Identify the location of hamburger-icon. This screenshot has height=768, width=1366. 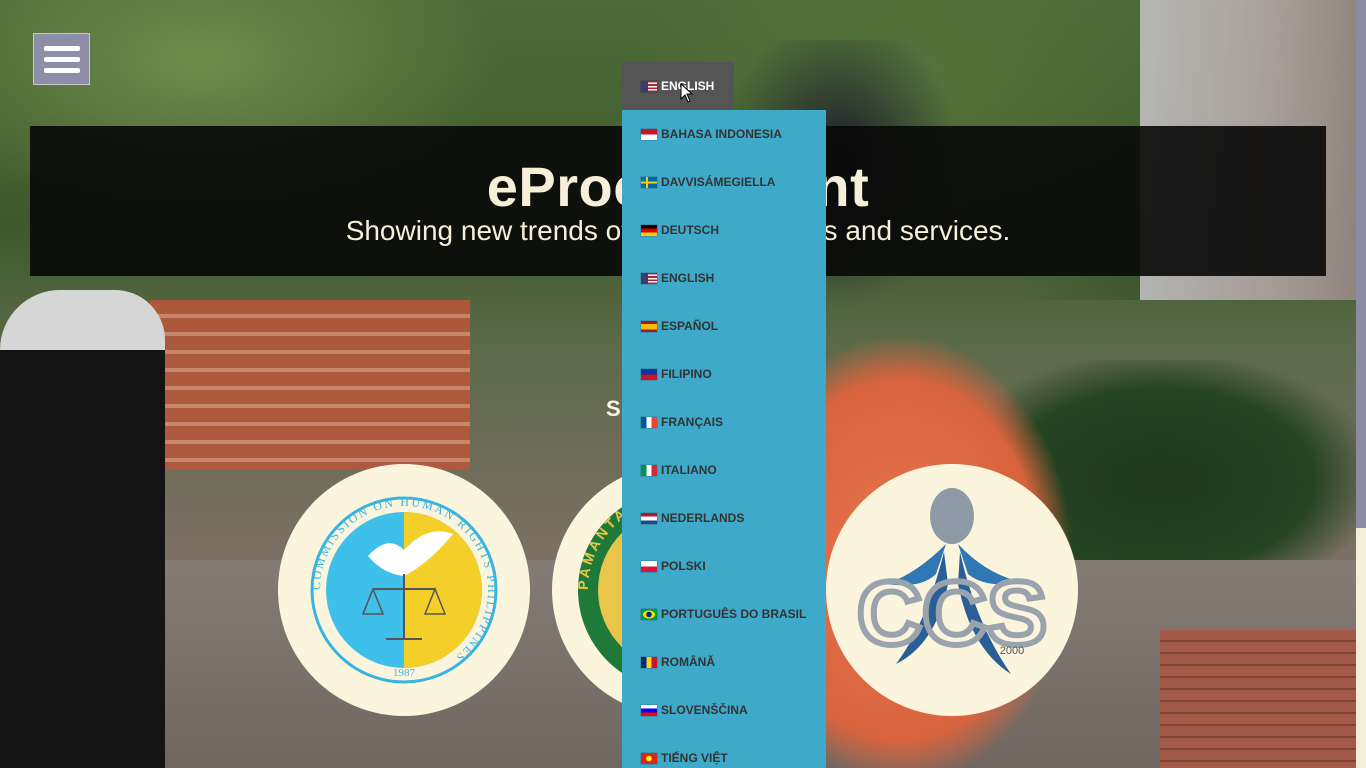
(61, 48).